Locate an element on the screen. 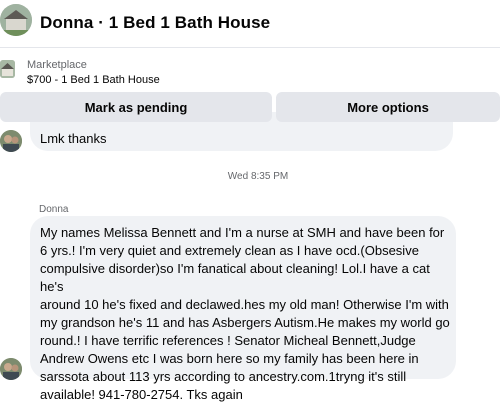 The width and height of the screenshot is (500, 414). sender-name: Donna is located at coordinates (54, 209).